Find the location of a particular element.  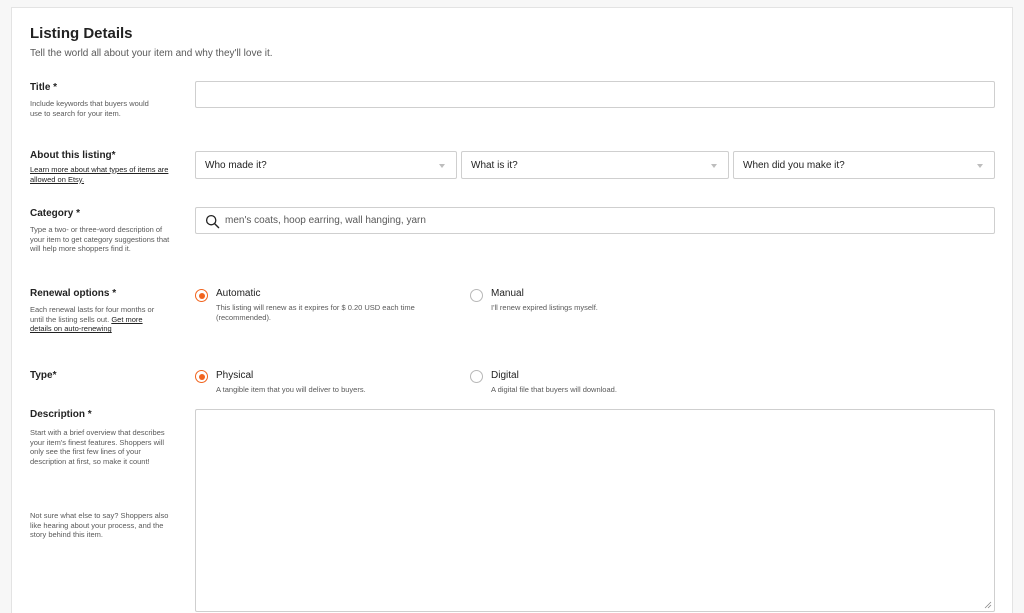

title-input is located at coordinates (595, 94).